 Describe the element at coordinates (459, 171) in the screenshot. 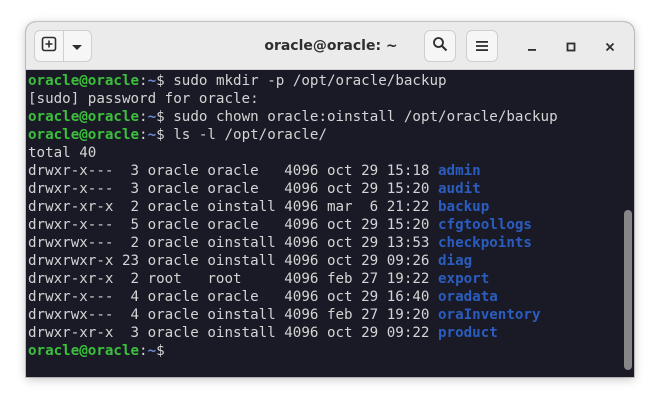

I see `directory-name: admin` at that location.